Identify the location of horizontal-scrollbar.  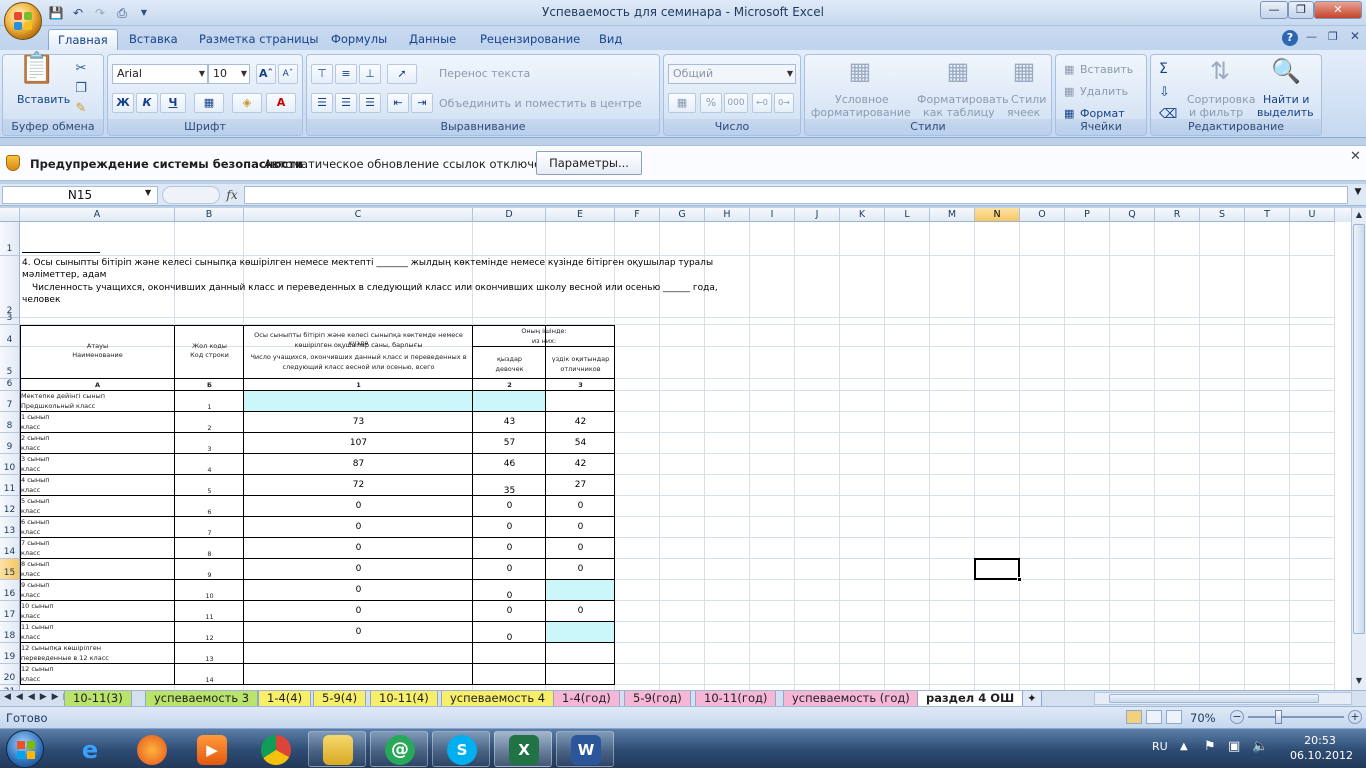
(1223, 698).